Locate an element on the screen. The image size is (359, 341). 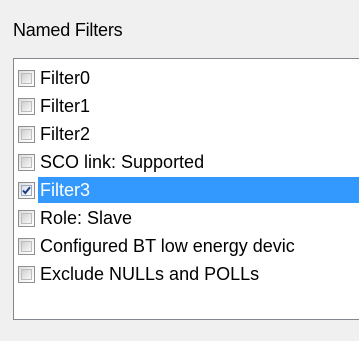
checkmark-icon is located at coordinates (26, 190).